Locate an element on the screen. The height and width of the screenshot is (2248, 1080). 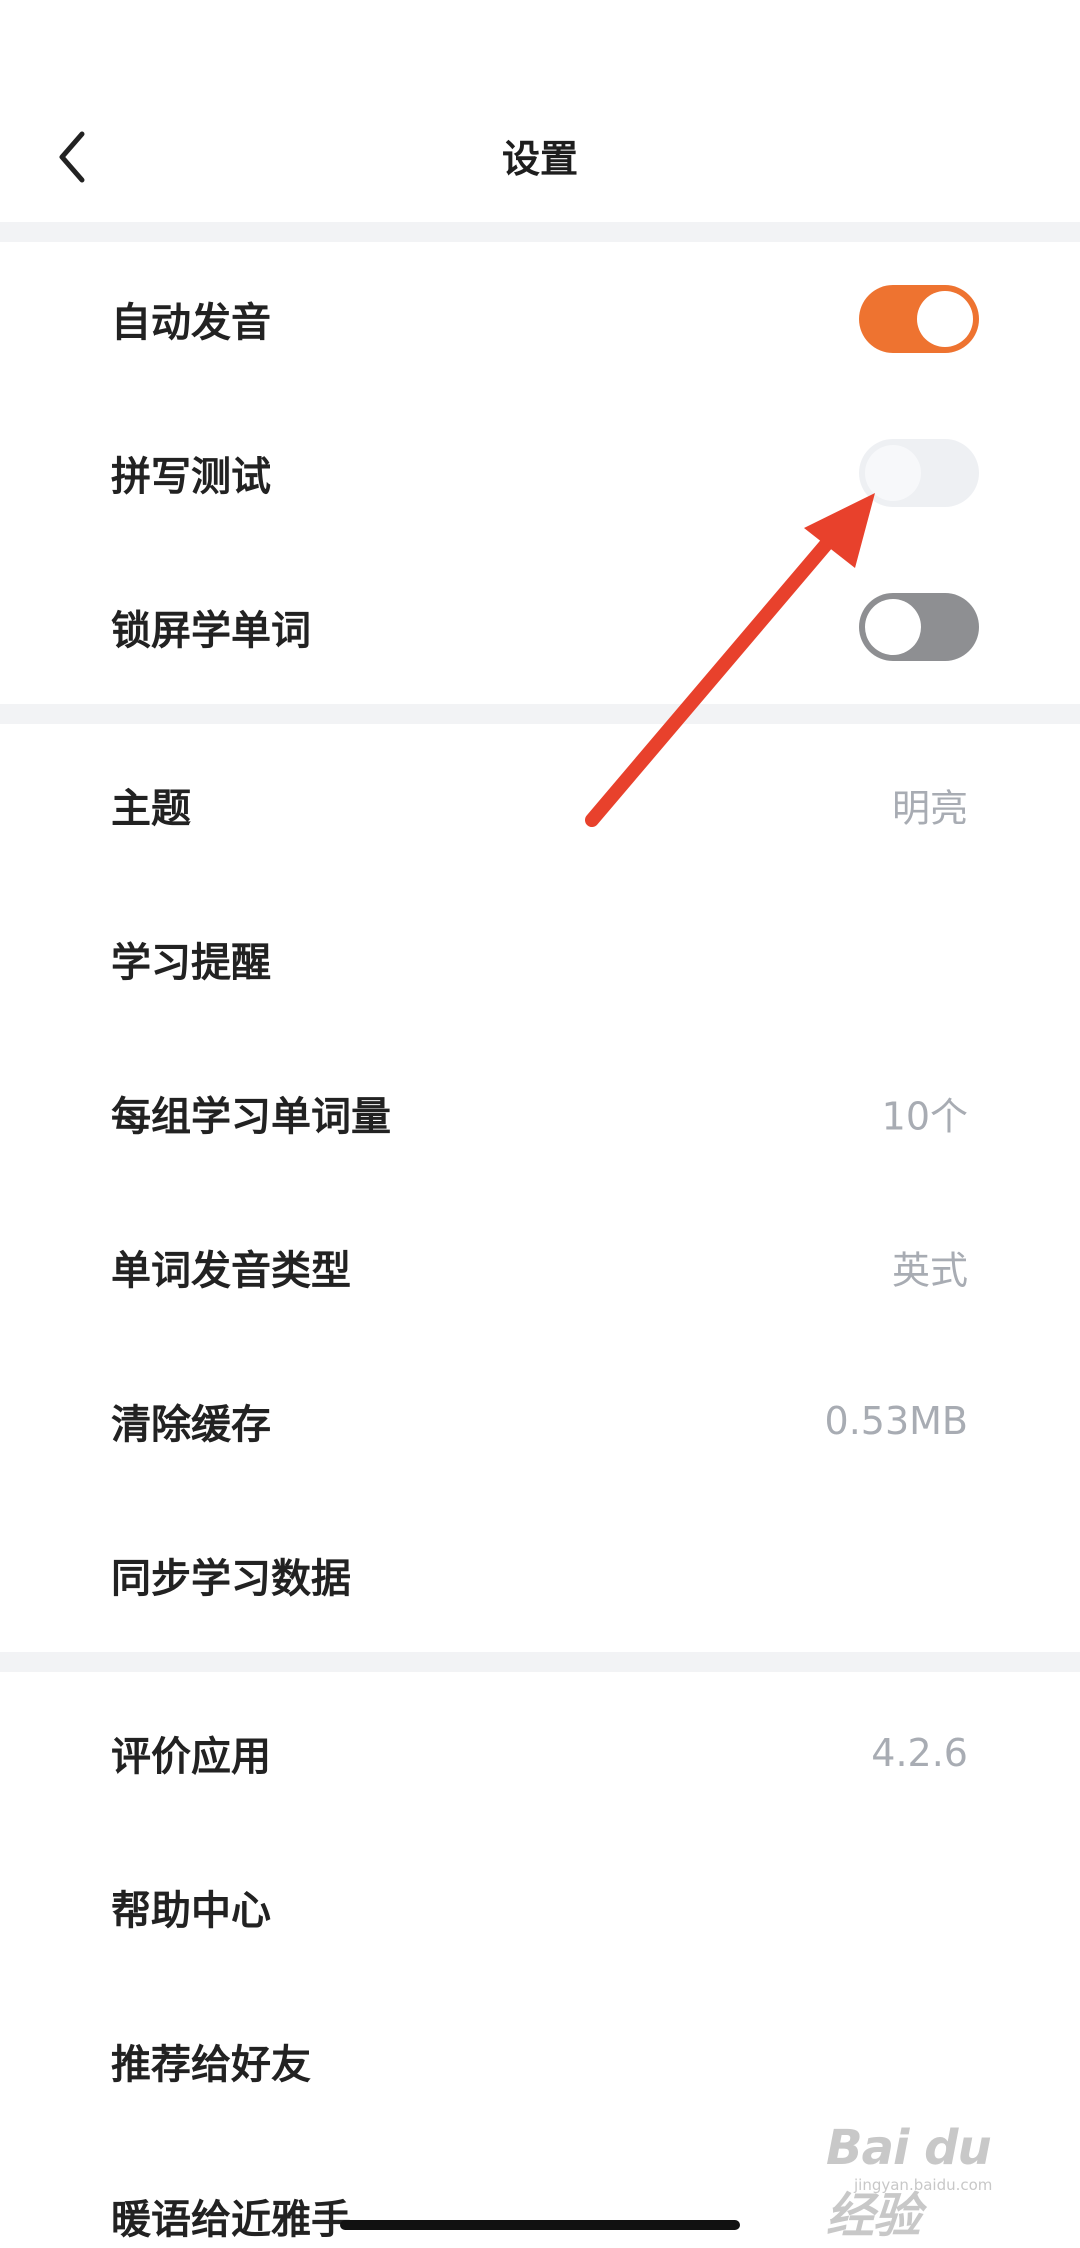
home-indicator is located at coordinates (540, 2225).